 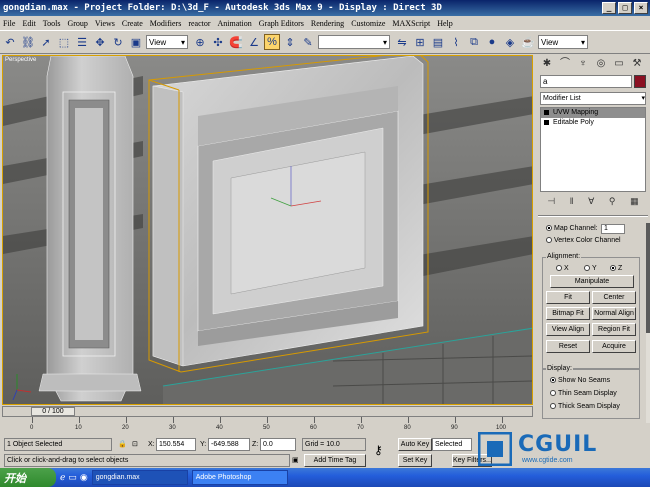 I want to click on hierarchy-tab-icon: ♆, so click(x=583, y=64).